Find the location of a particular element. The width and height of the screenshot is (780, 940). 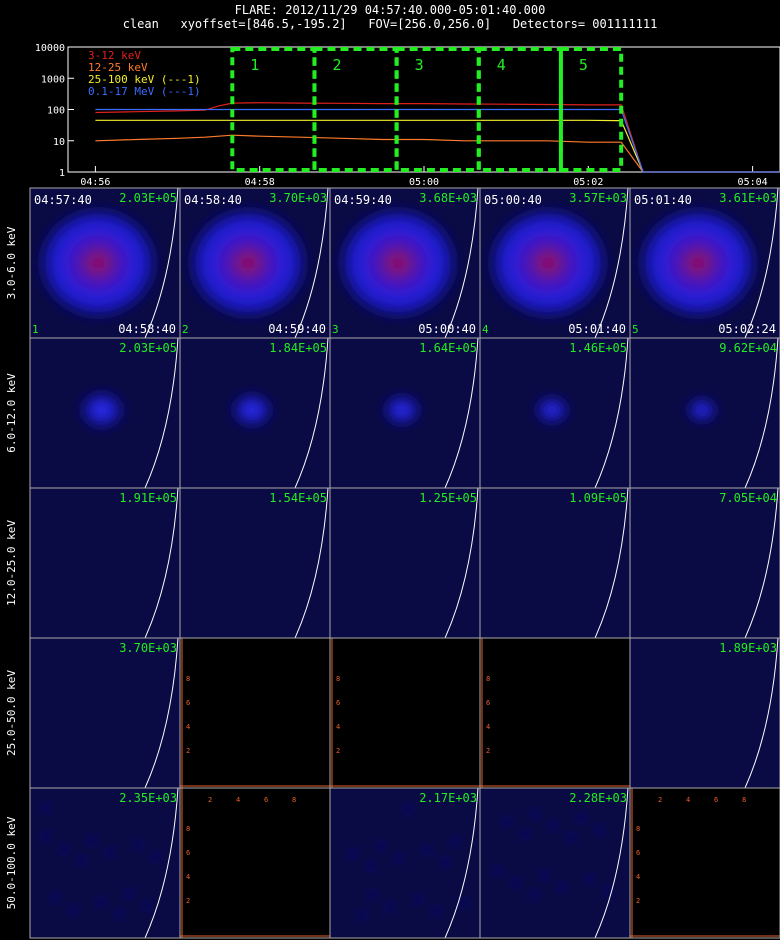

image-panel: 1.25E+05 is located at coordinates (405, 563).